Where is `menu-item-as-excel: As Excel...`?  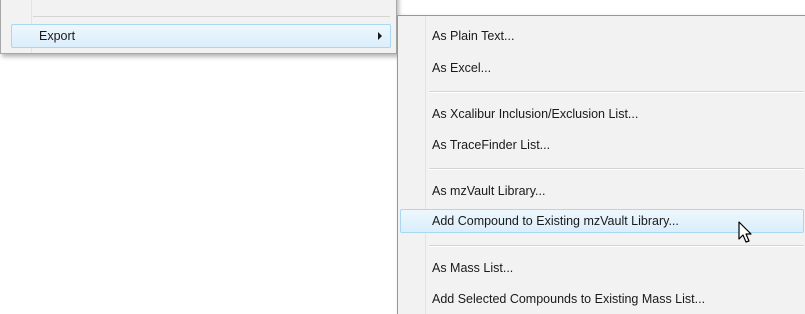 menu-item-as-excel: As Excel... is located at coordinates (602, 68).